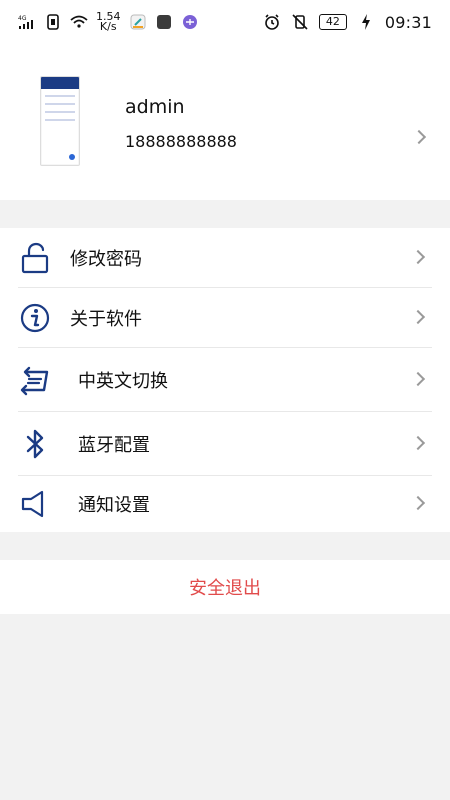 Image resolution: width=450 pixels, height=800 pixels. I want to click on profile-phone: 18888888888, so click(181, 141).